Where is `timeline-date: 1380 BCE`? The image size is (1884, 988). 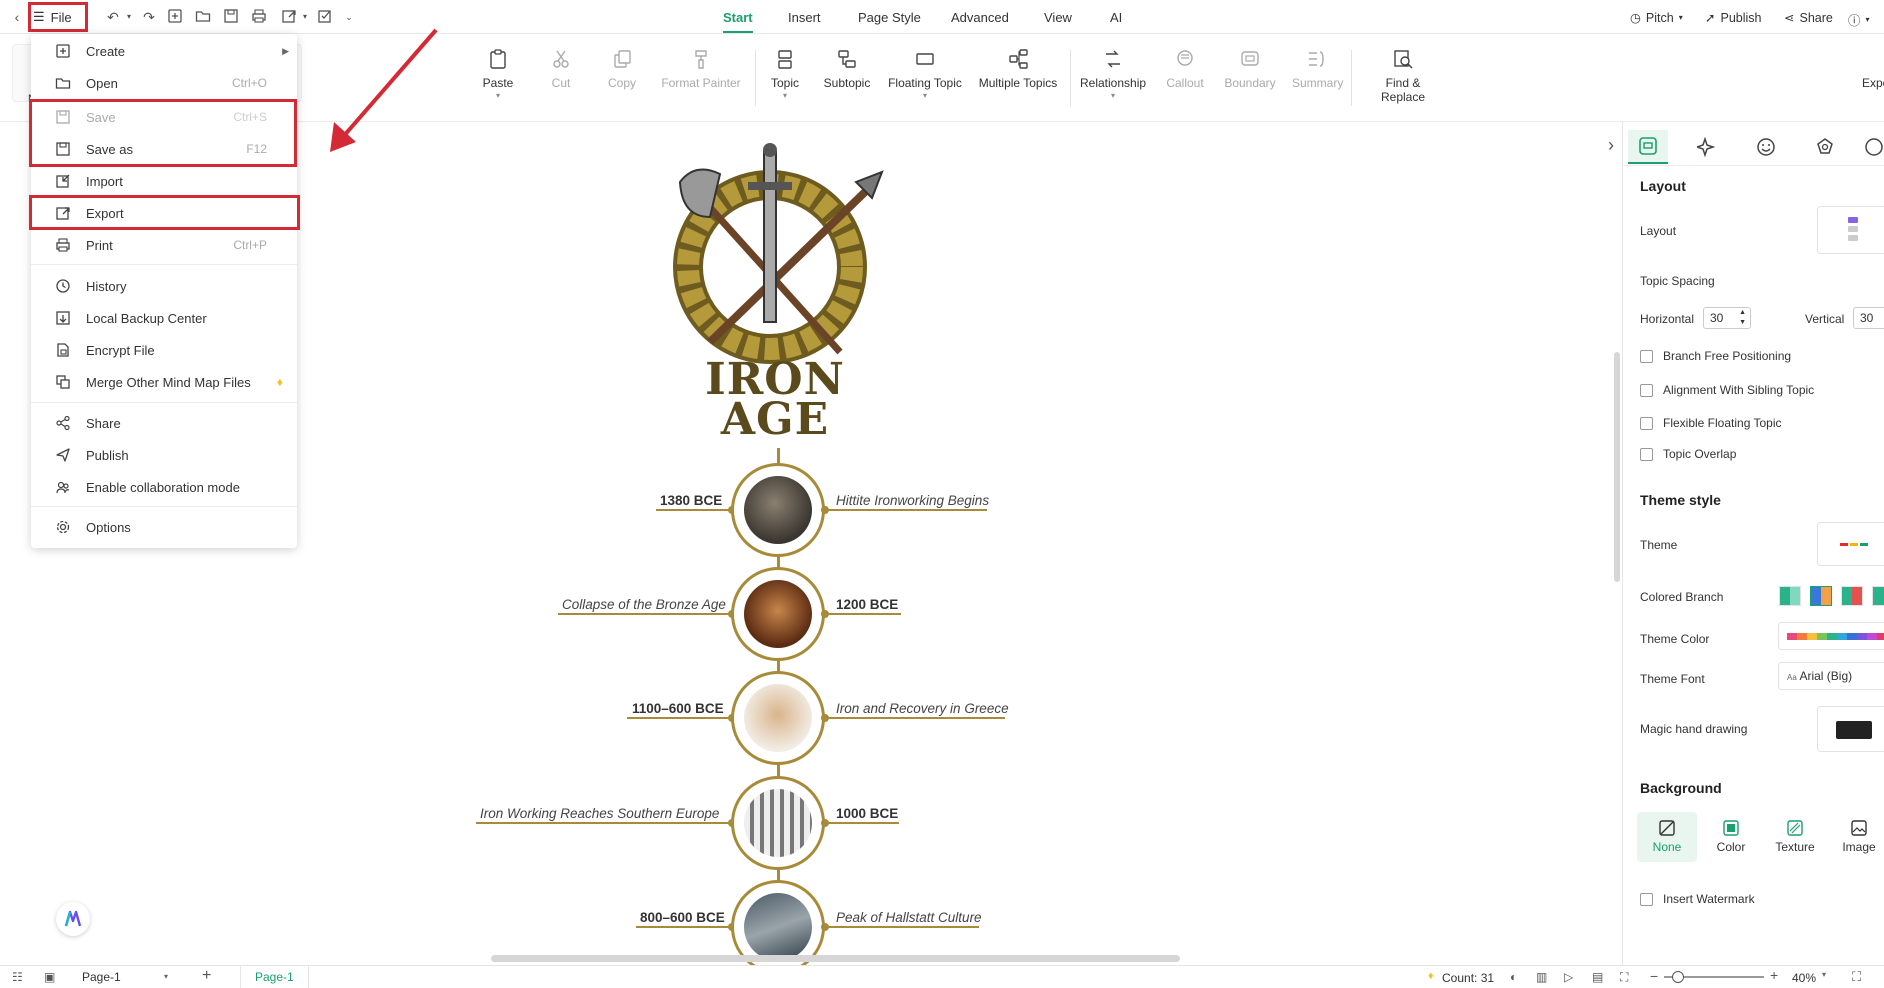 timeline-date: 1380 BCE is located at coordinates (691, 500).